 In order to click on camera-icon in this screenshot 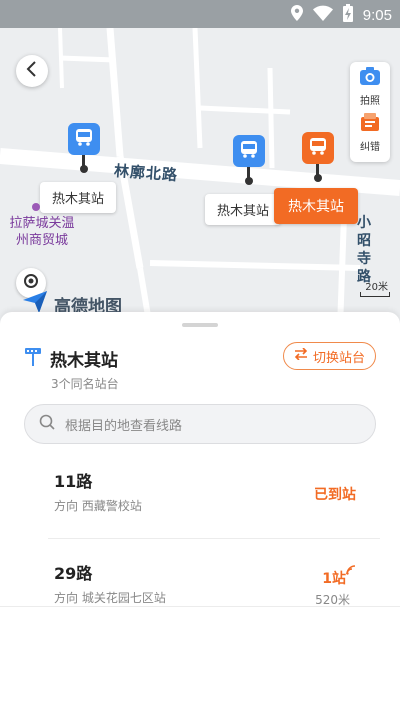, I will do `click(370, 78)`.